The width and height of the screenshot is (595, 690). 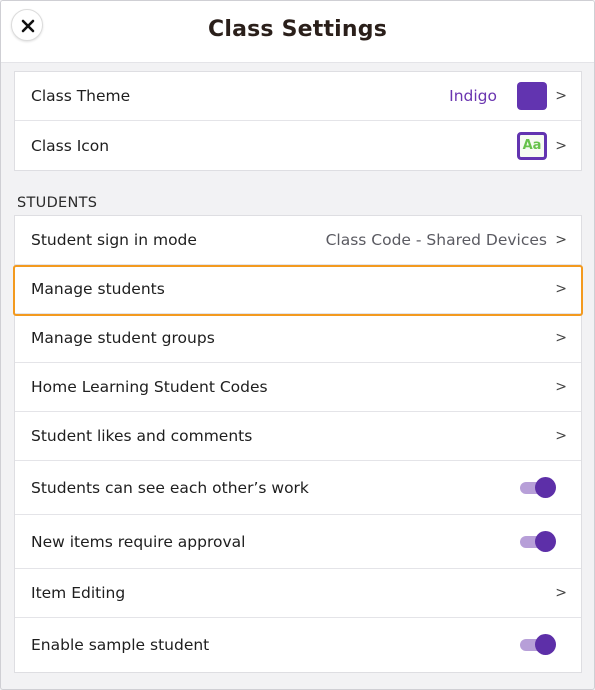 I want to click on class-icon-row: Class Icon Aa >, so click(x=298, y=145).